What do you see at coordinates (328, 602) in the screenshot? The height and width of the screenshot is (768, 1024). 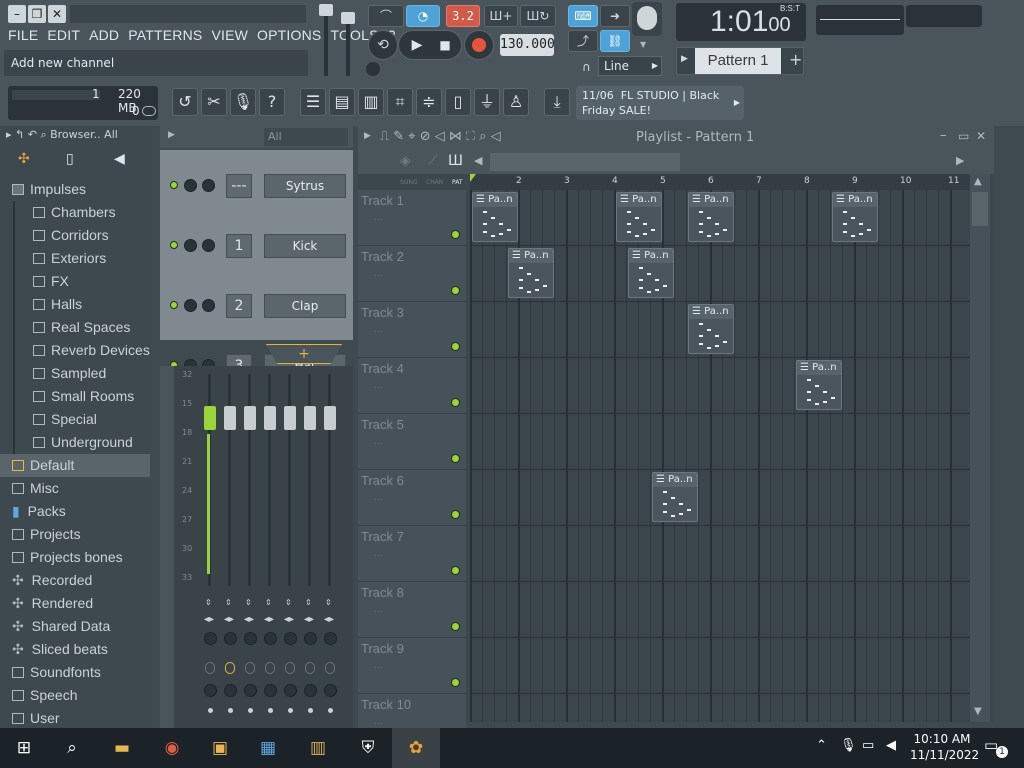 I see `mixer-arrows-icon: ⇕` at bounding box center [328, 602].